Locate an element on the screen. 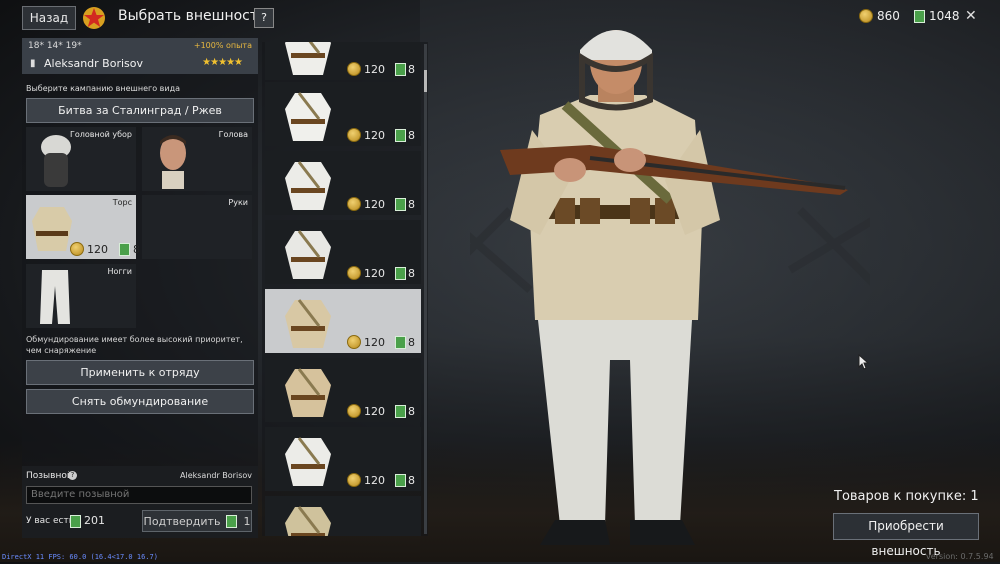  slot-head: Голова is located at coordinates (197, 159).